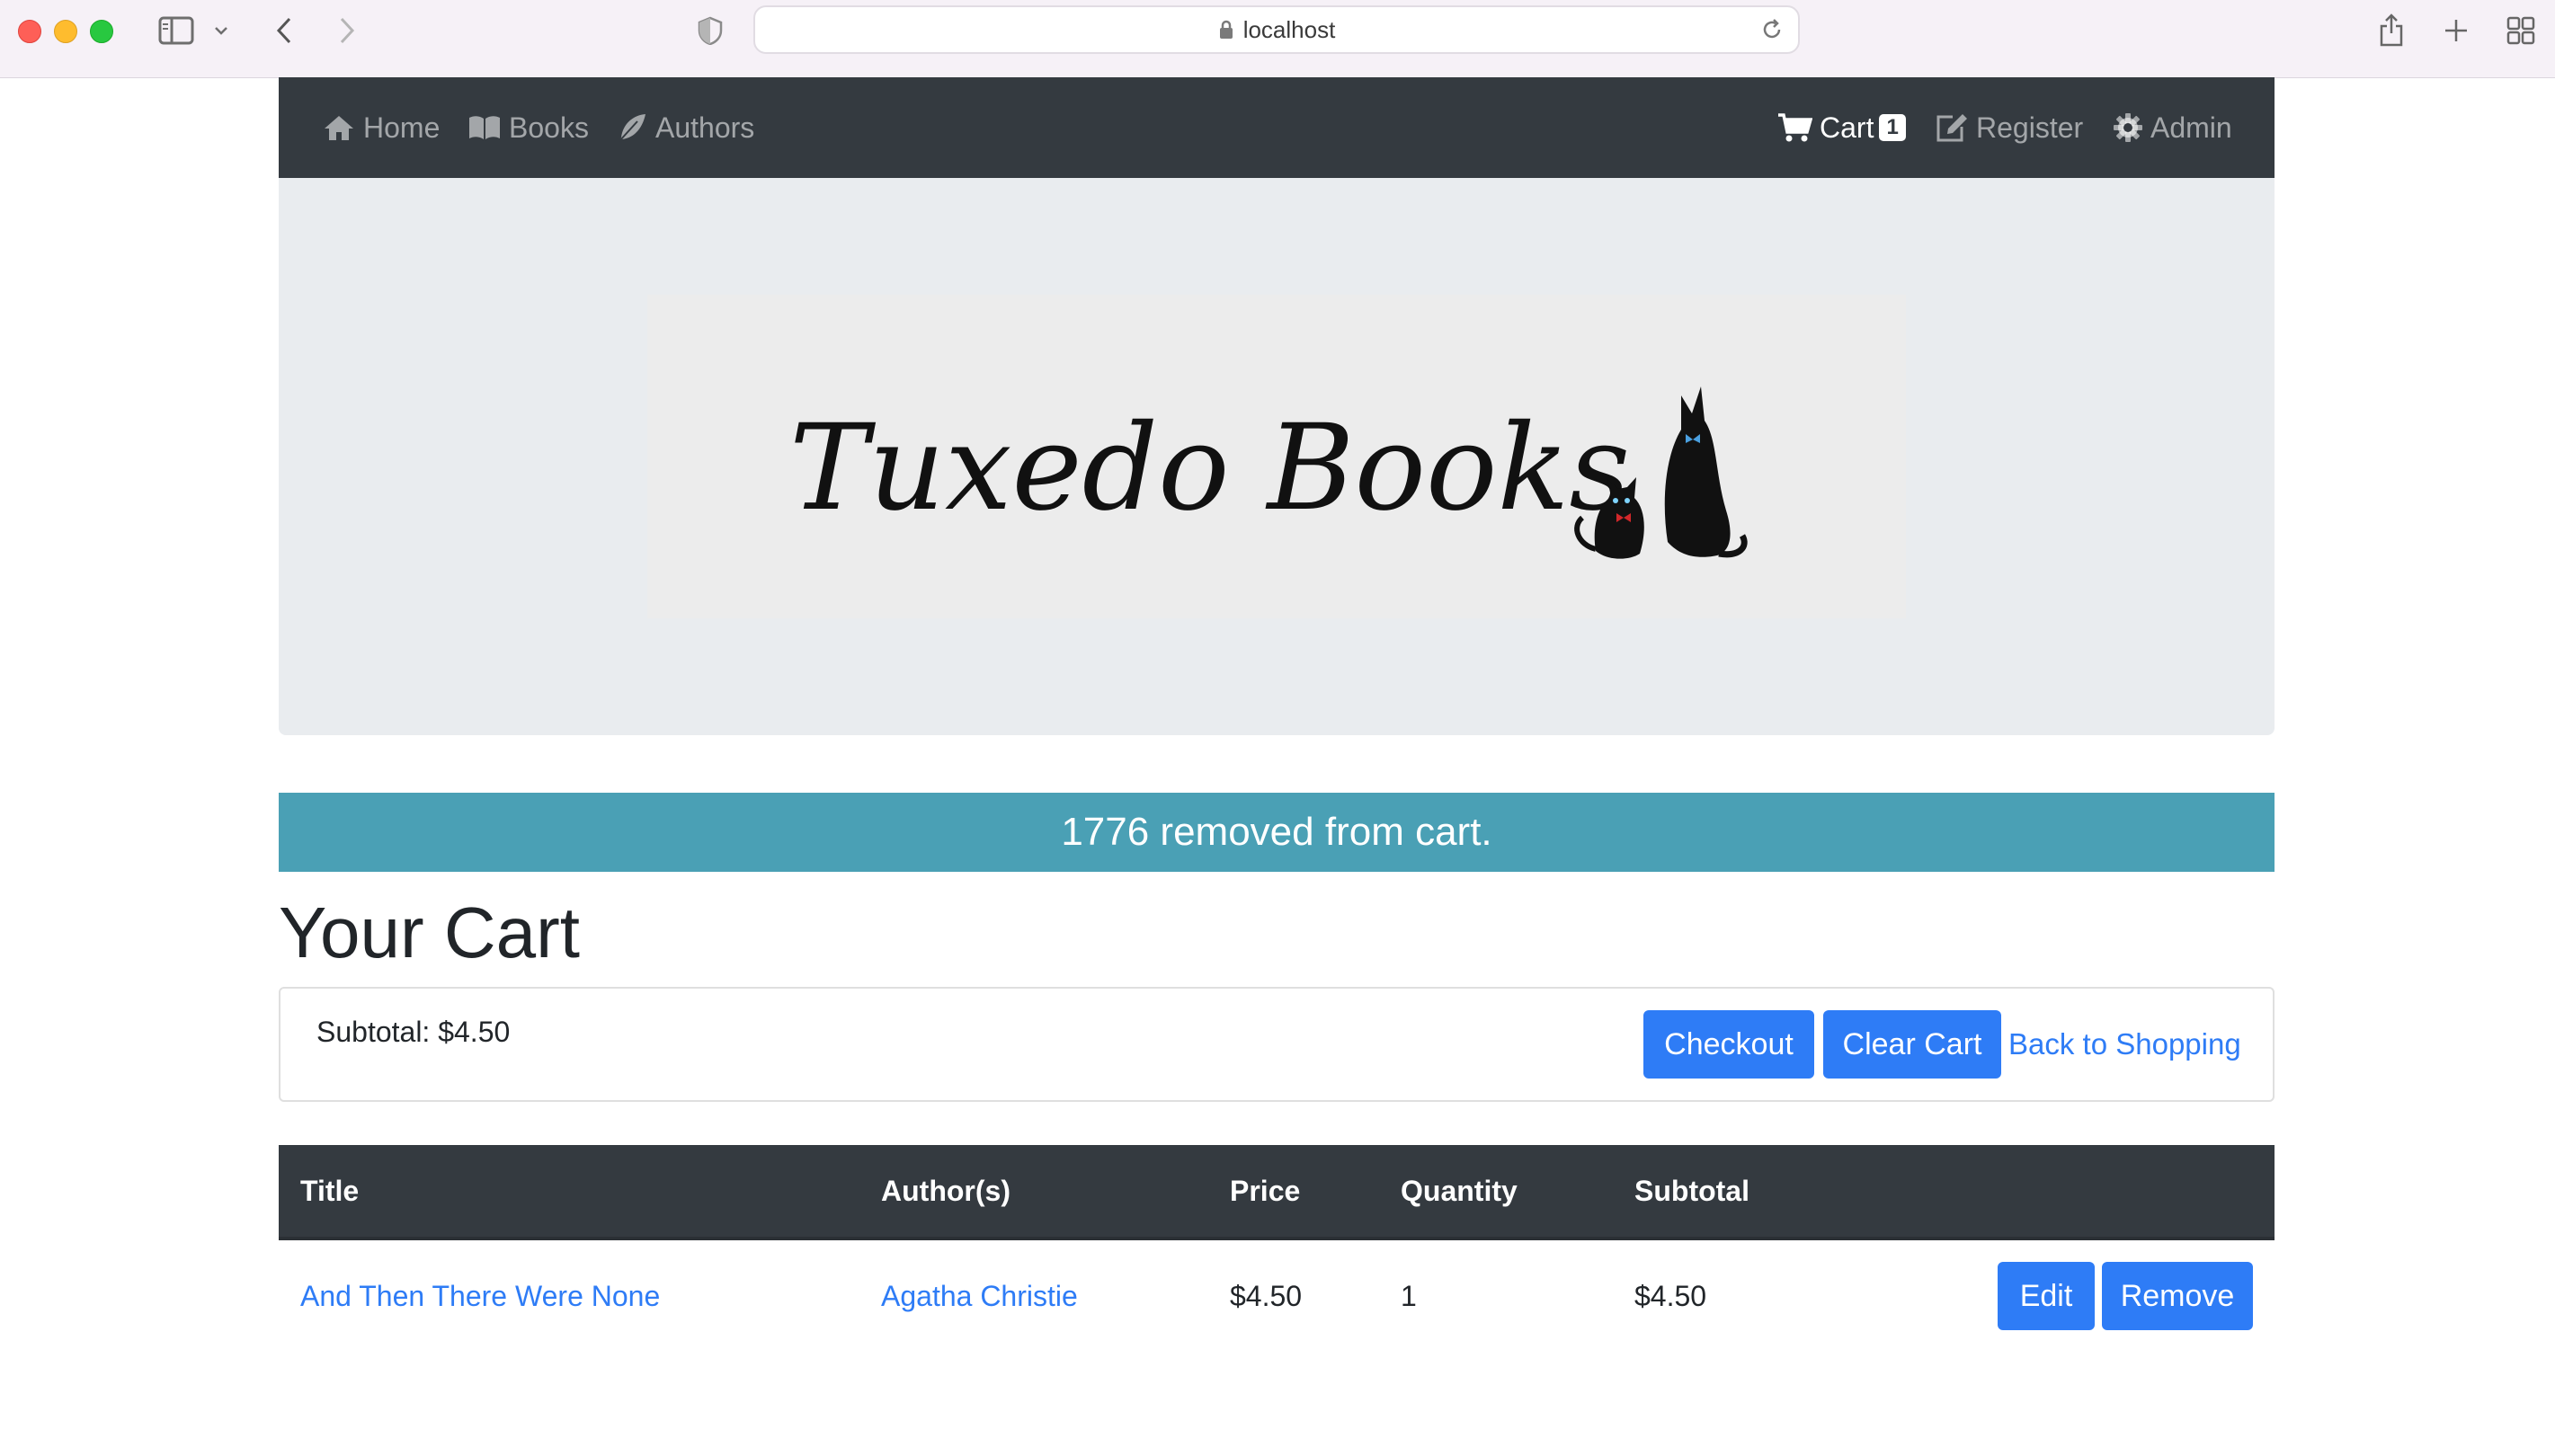  Describe the element at coordinates (1670, 1296) in the screenshot. I see `row-subtotal: $4.50` at that location.